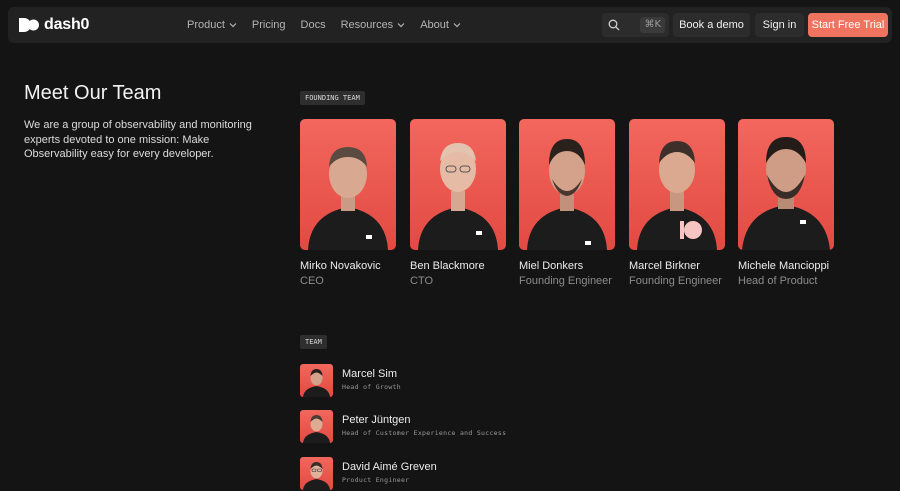 This screenshot has width=900, height=491. What do you see at coordinates (370, 374) in the screenshot?
I see `member-name: Marcel Sim` at bounding box center [370, 374].